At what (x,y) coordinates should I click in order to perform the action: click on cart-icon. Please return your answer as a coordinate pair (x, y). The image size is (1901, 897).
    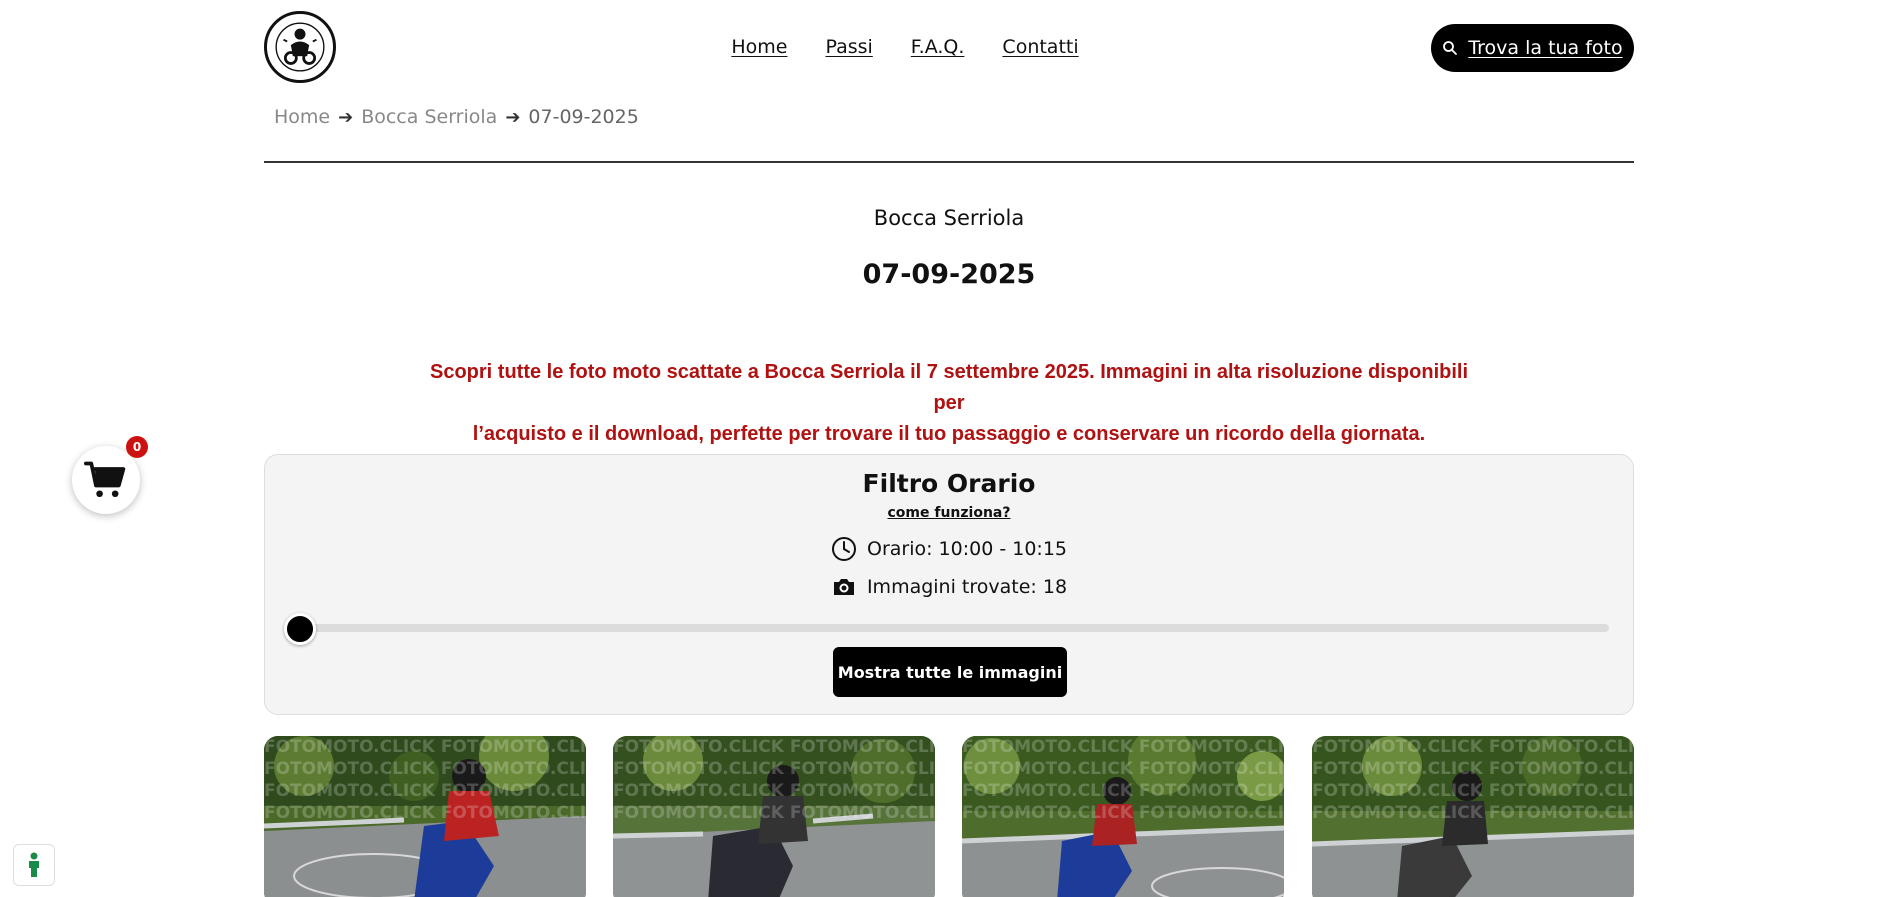
    Looking at the image, I should click on (105, 479).